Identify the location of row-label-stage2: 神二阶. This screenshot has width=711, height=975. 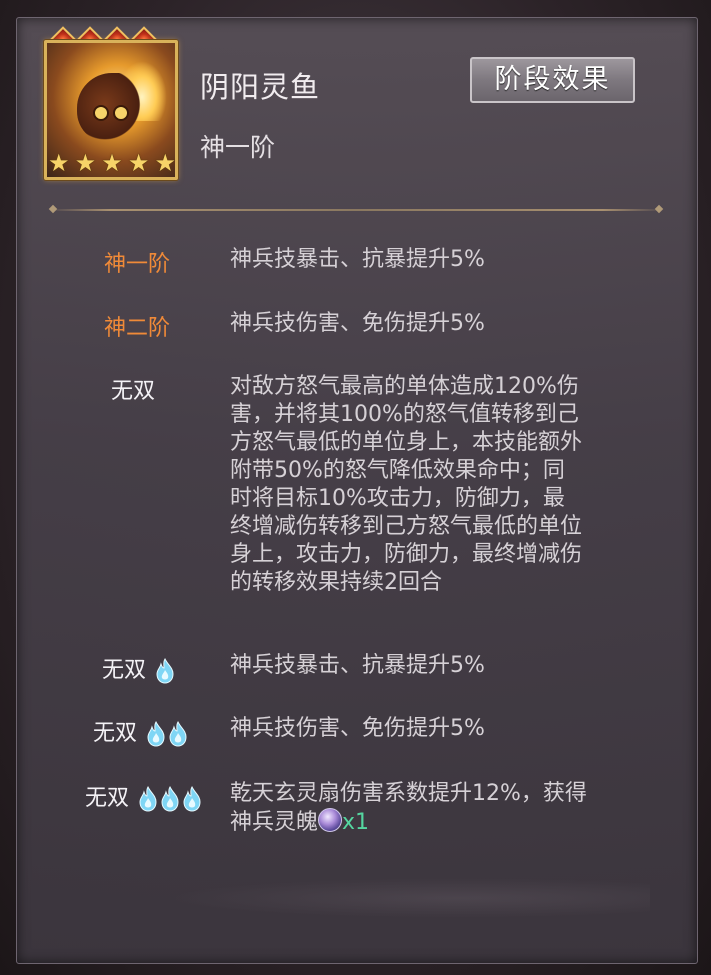
(136, 328).